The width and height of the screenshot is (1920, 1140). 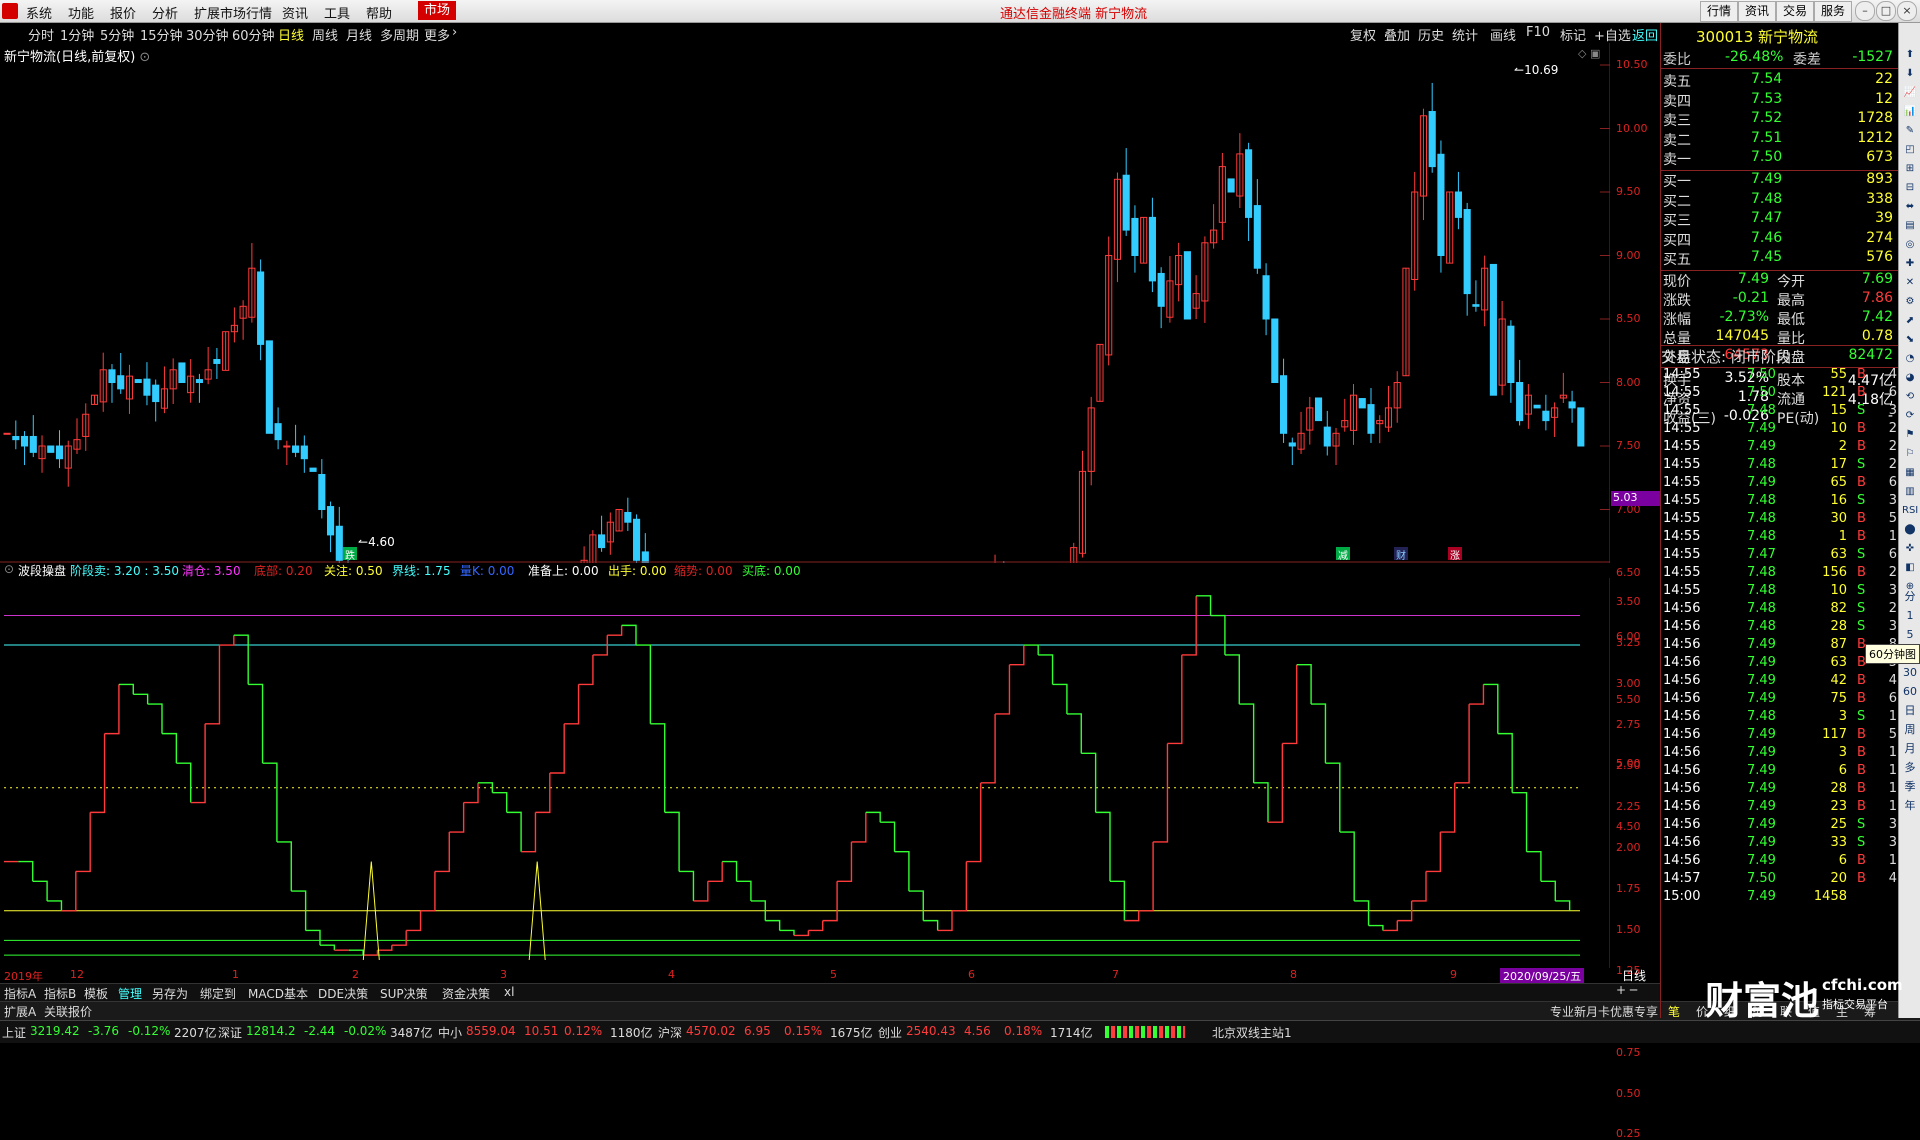 I want to click on indicator-name: 波段操盘, so click(x=42, y=570).